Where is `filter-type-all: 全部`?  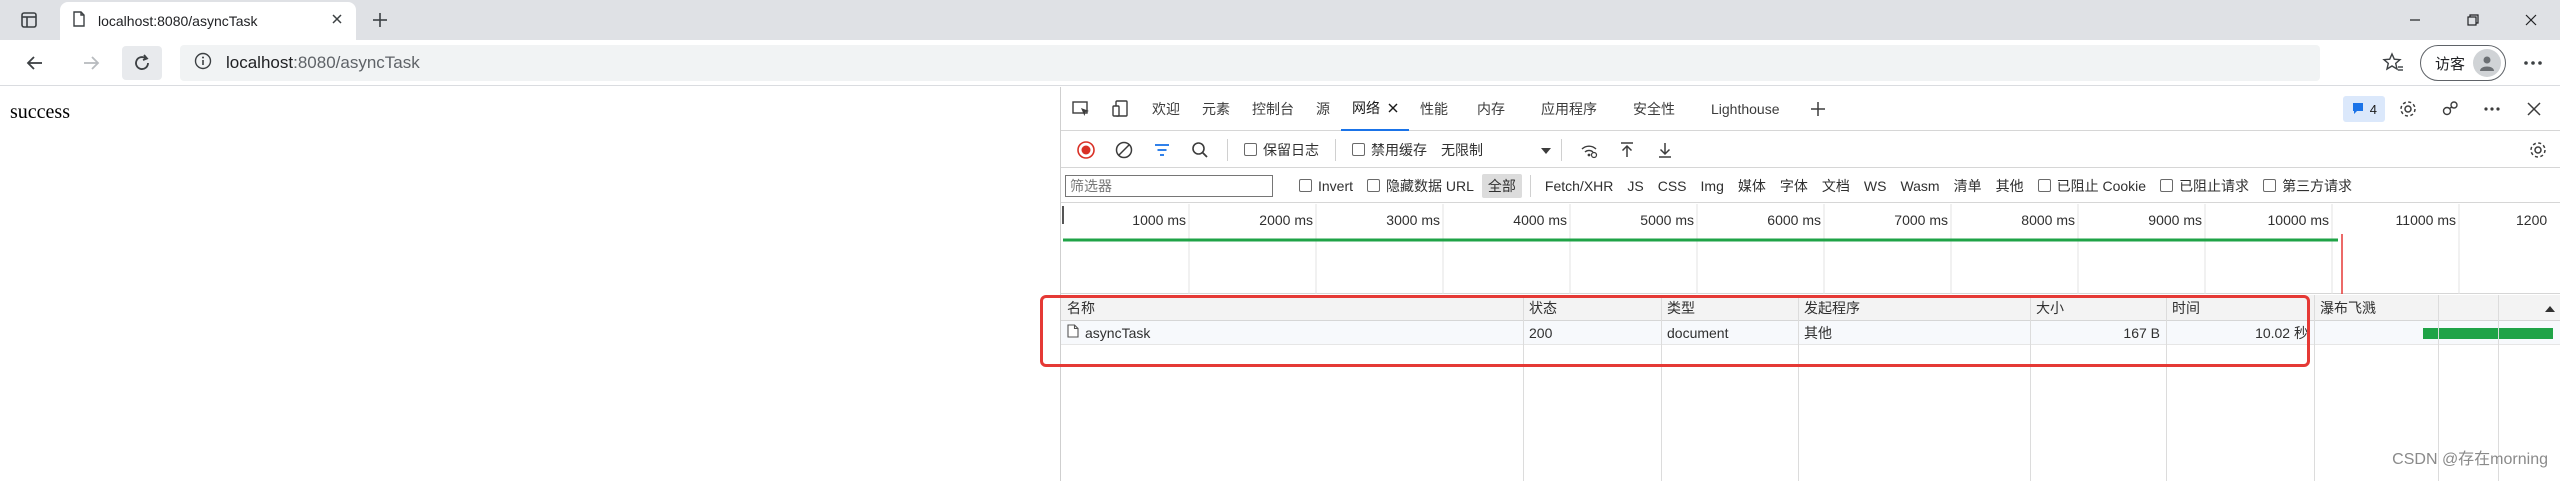
filter-type-all: 全部 is located at coordinates (1501, 185).